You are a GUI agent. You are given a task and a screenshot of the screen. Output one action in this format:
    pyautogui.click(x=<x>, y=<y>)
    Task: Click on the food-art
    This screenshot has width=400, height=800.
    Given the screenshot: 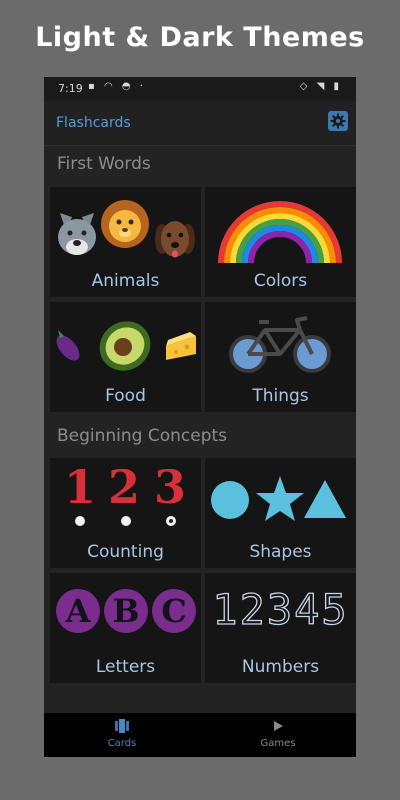 What is the action you would take?
    pyautogui.click(x=126, y=346)
    